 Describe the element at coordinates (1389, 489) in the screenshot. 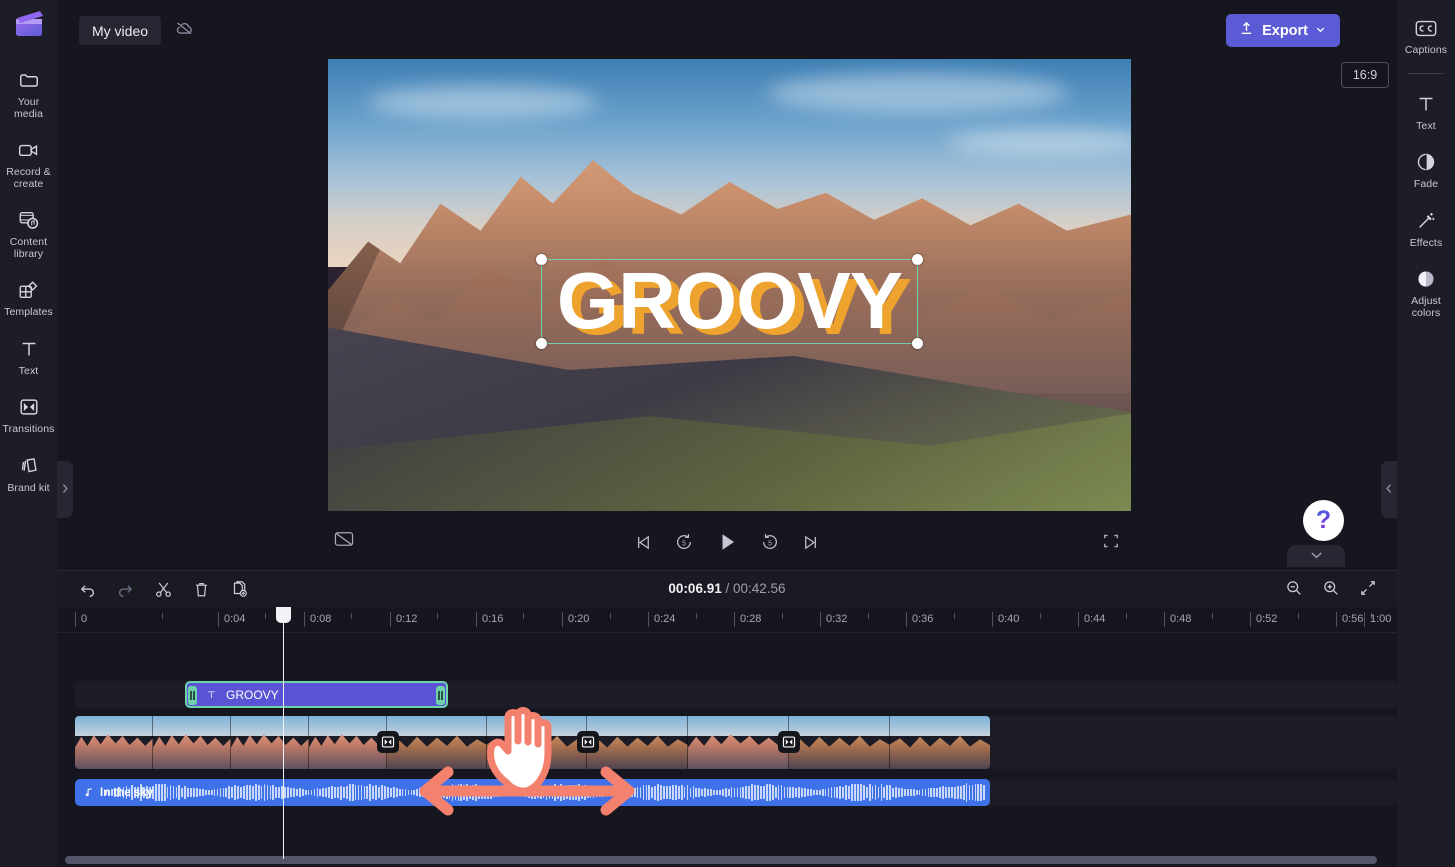

I see `collapse-right-panel-button` at that location.